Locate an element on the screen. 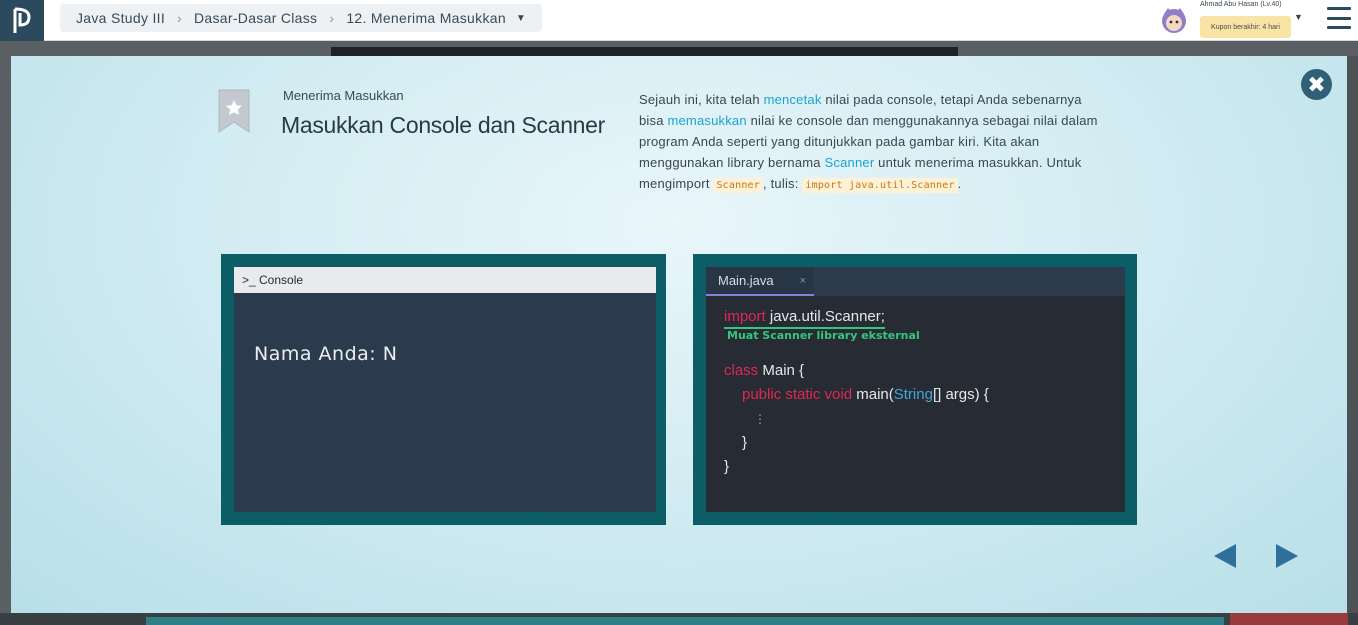 The width and height of the screenshot is (1358, 625). hamburger-menu-icon is located at coordinates (1339, 18).